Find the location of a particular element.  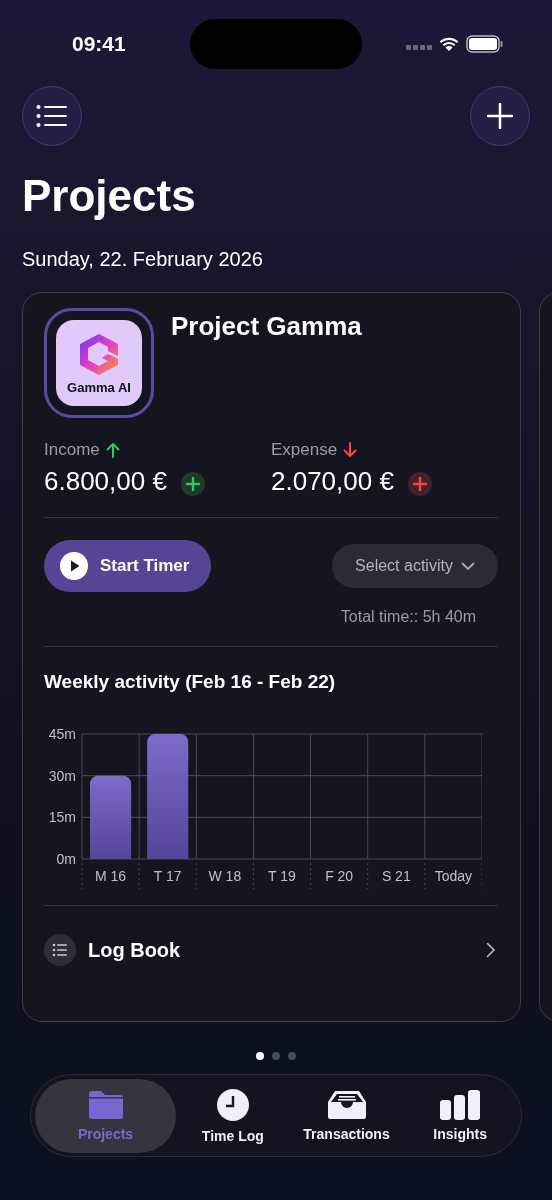

logo-text: Gamma AI is located at coordinates (99, 387).